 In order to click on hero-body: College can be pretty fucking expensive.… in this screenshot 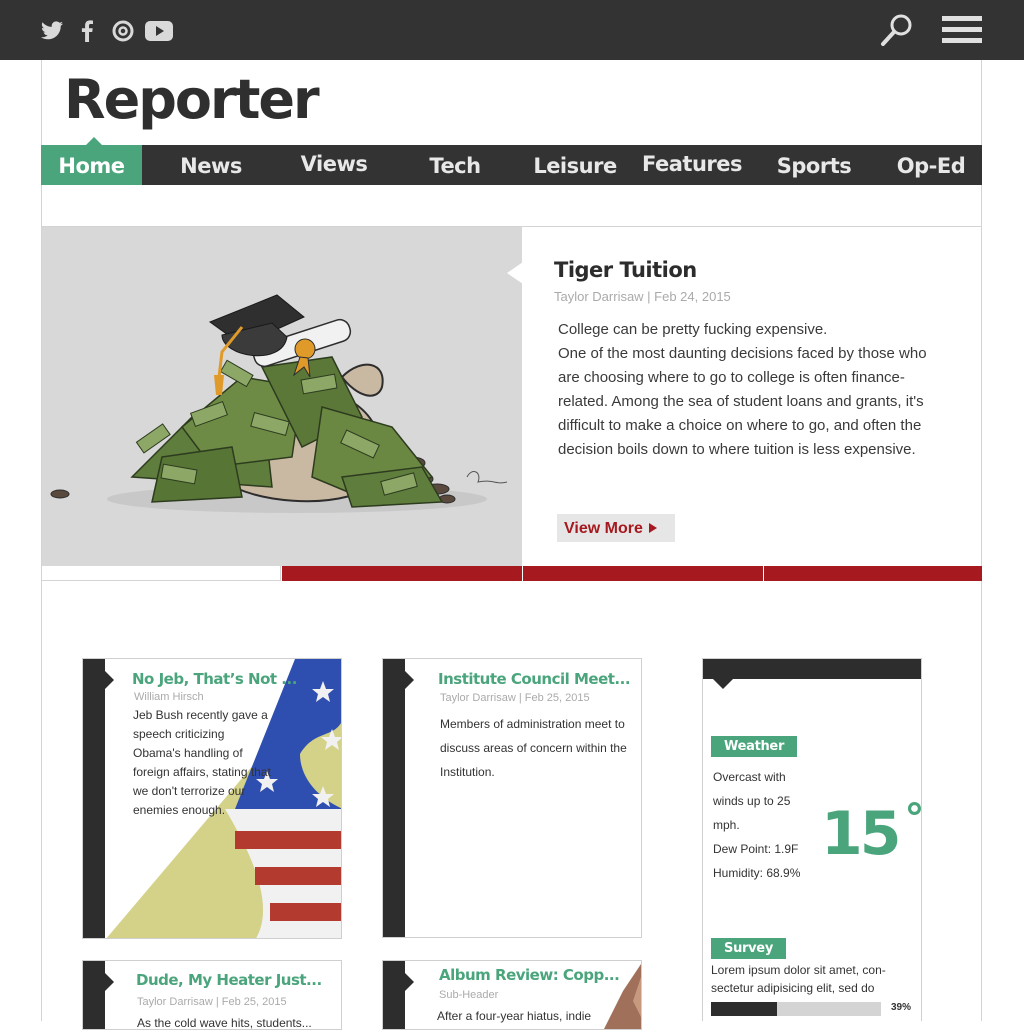, I will do `click(748, 390)`.